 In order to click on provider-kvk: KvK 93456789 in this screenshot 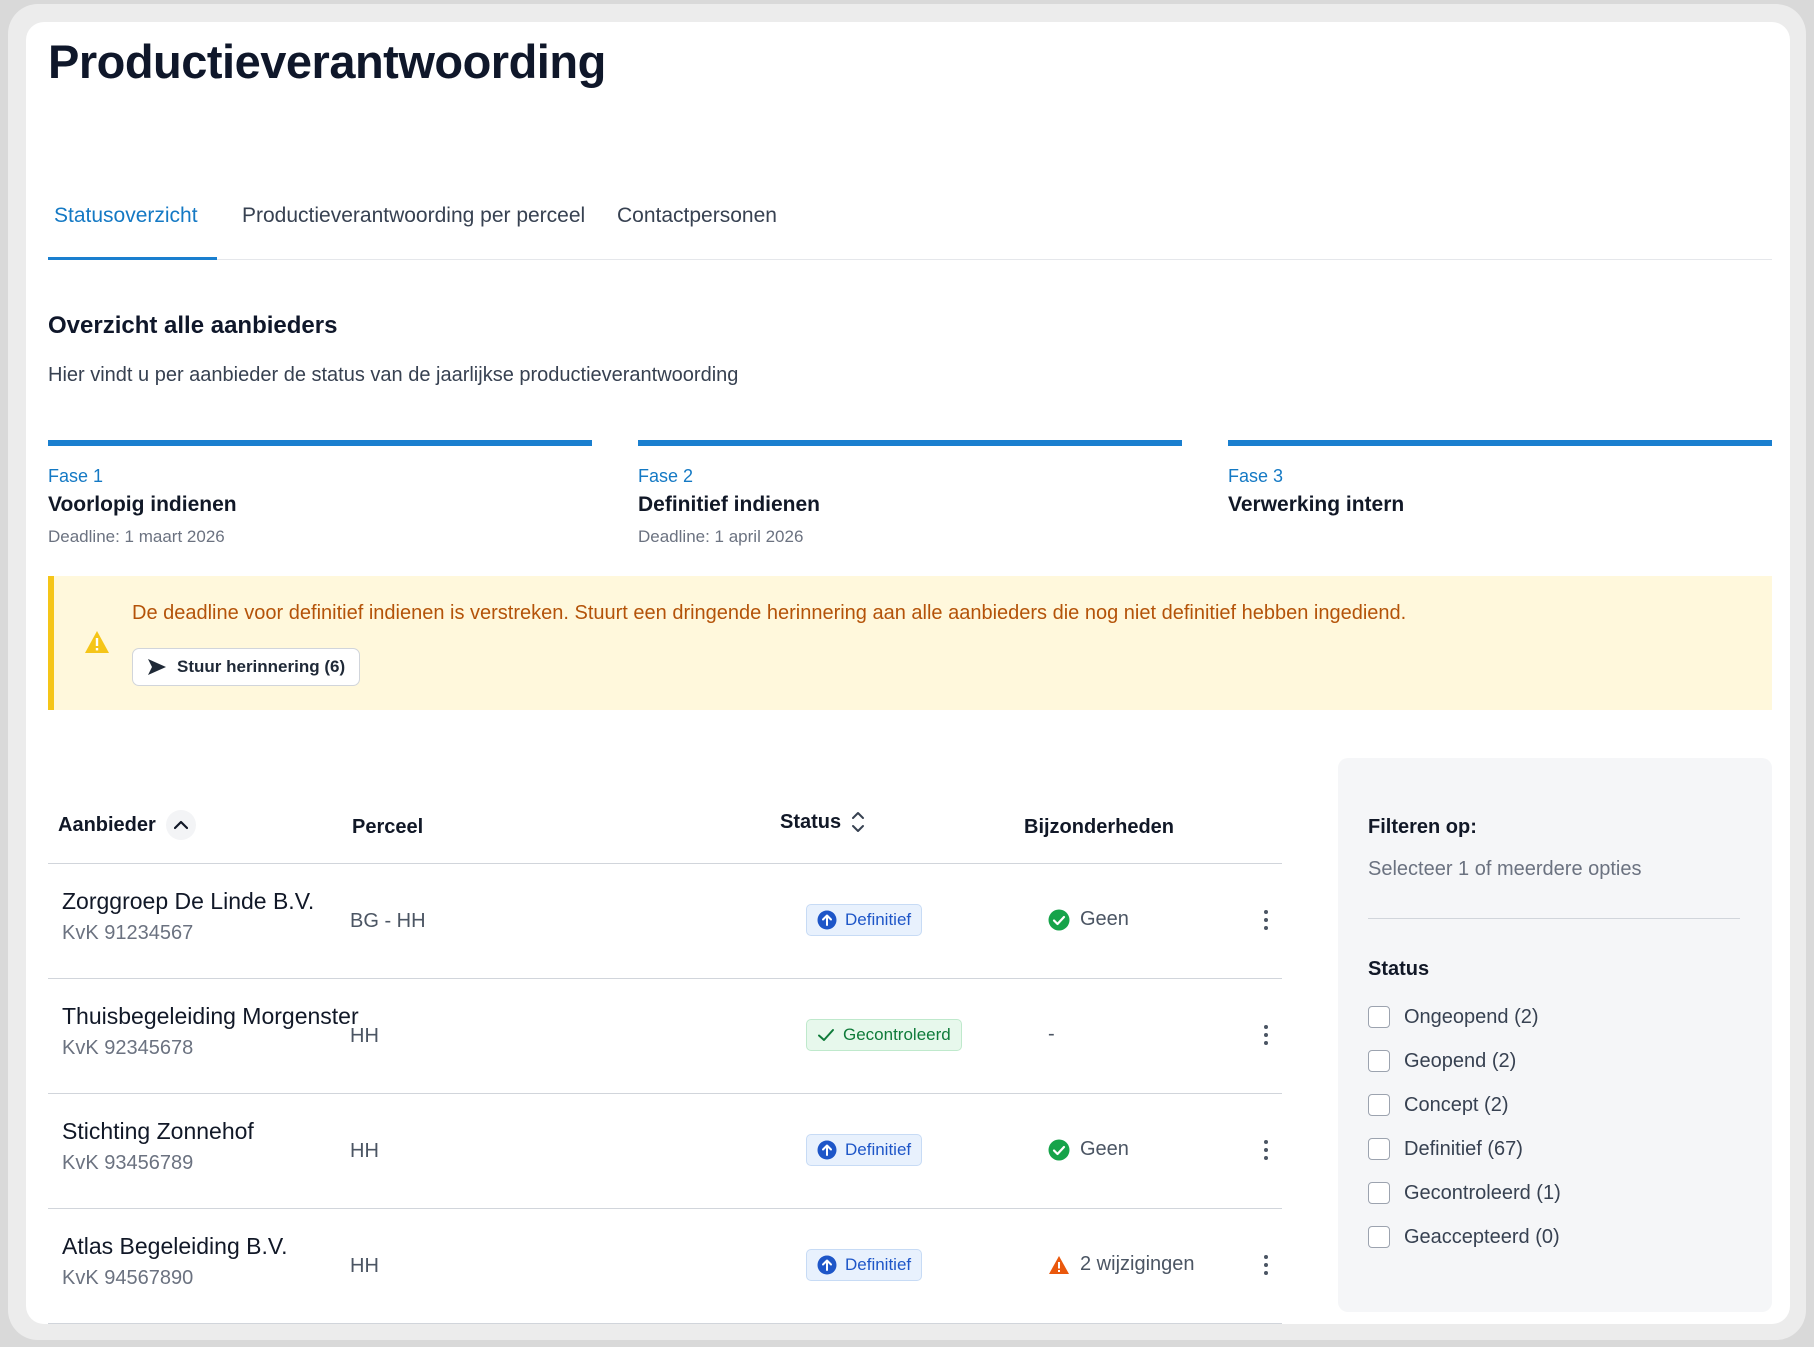, I will do `click(128, 1163)`.